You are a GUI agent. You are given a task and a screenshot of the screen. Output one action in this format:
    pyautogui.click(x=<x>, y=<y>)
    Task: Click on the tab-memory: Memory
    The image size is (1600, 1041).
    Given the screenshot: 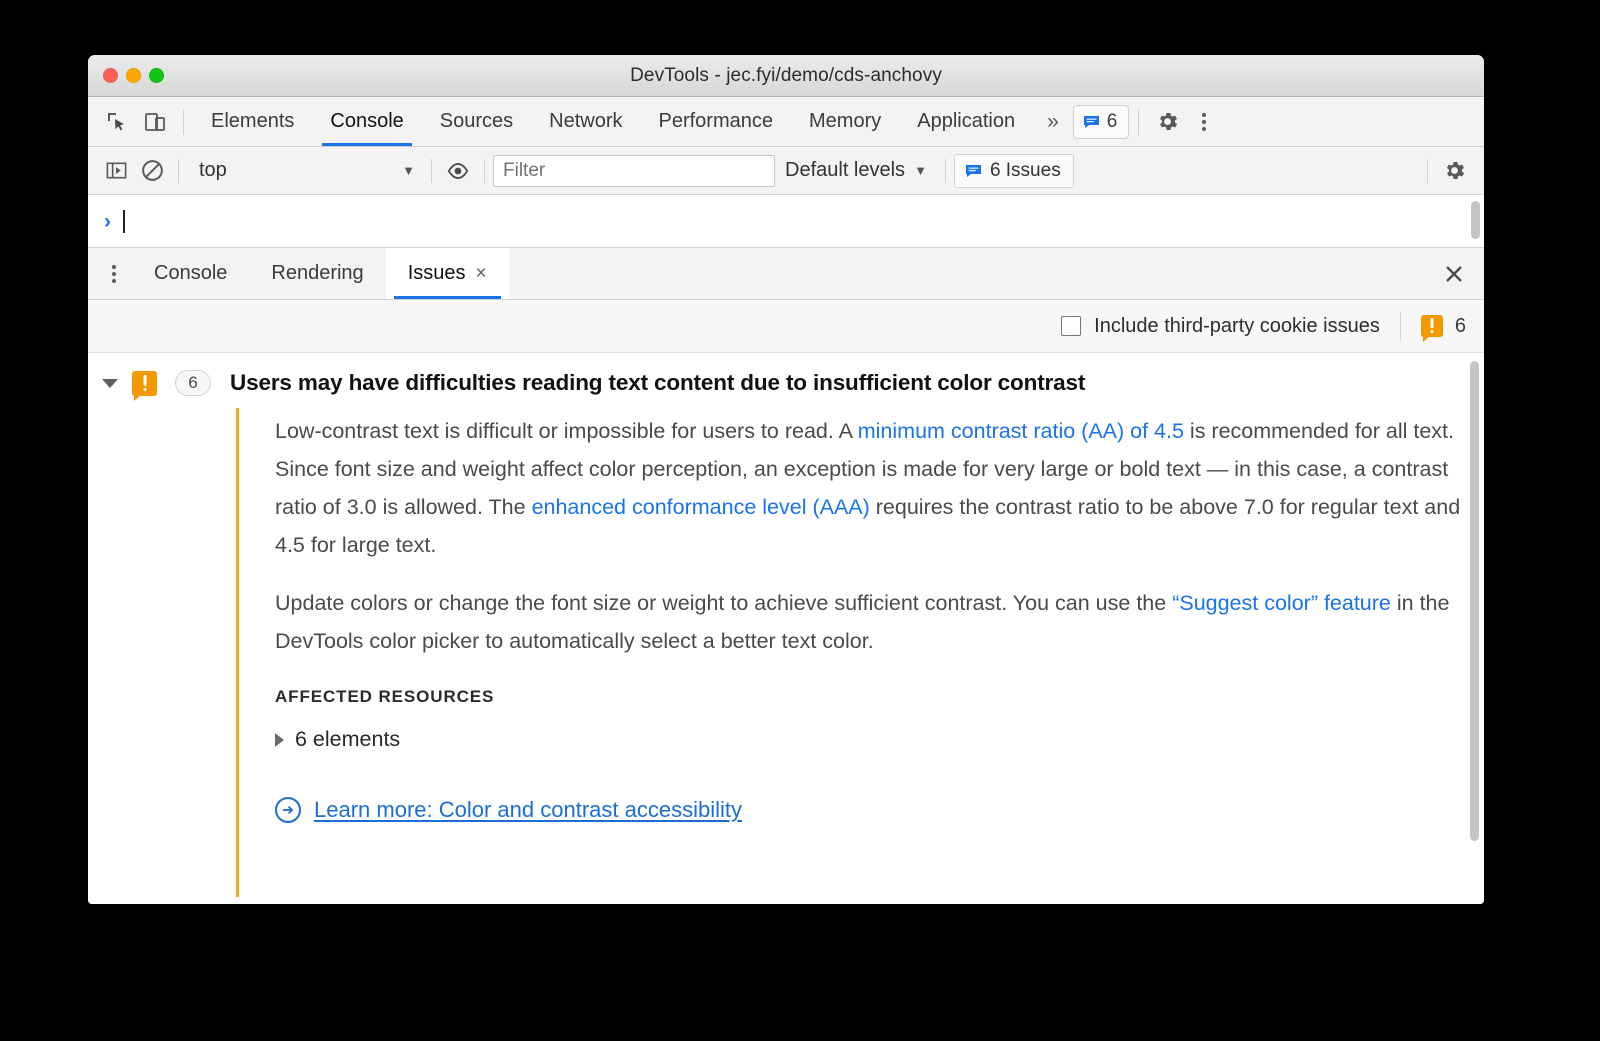 What is the action you would take?
    pyautogui.click(x=845, y=121)
    